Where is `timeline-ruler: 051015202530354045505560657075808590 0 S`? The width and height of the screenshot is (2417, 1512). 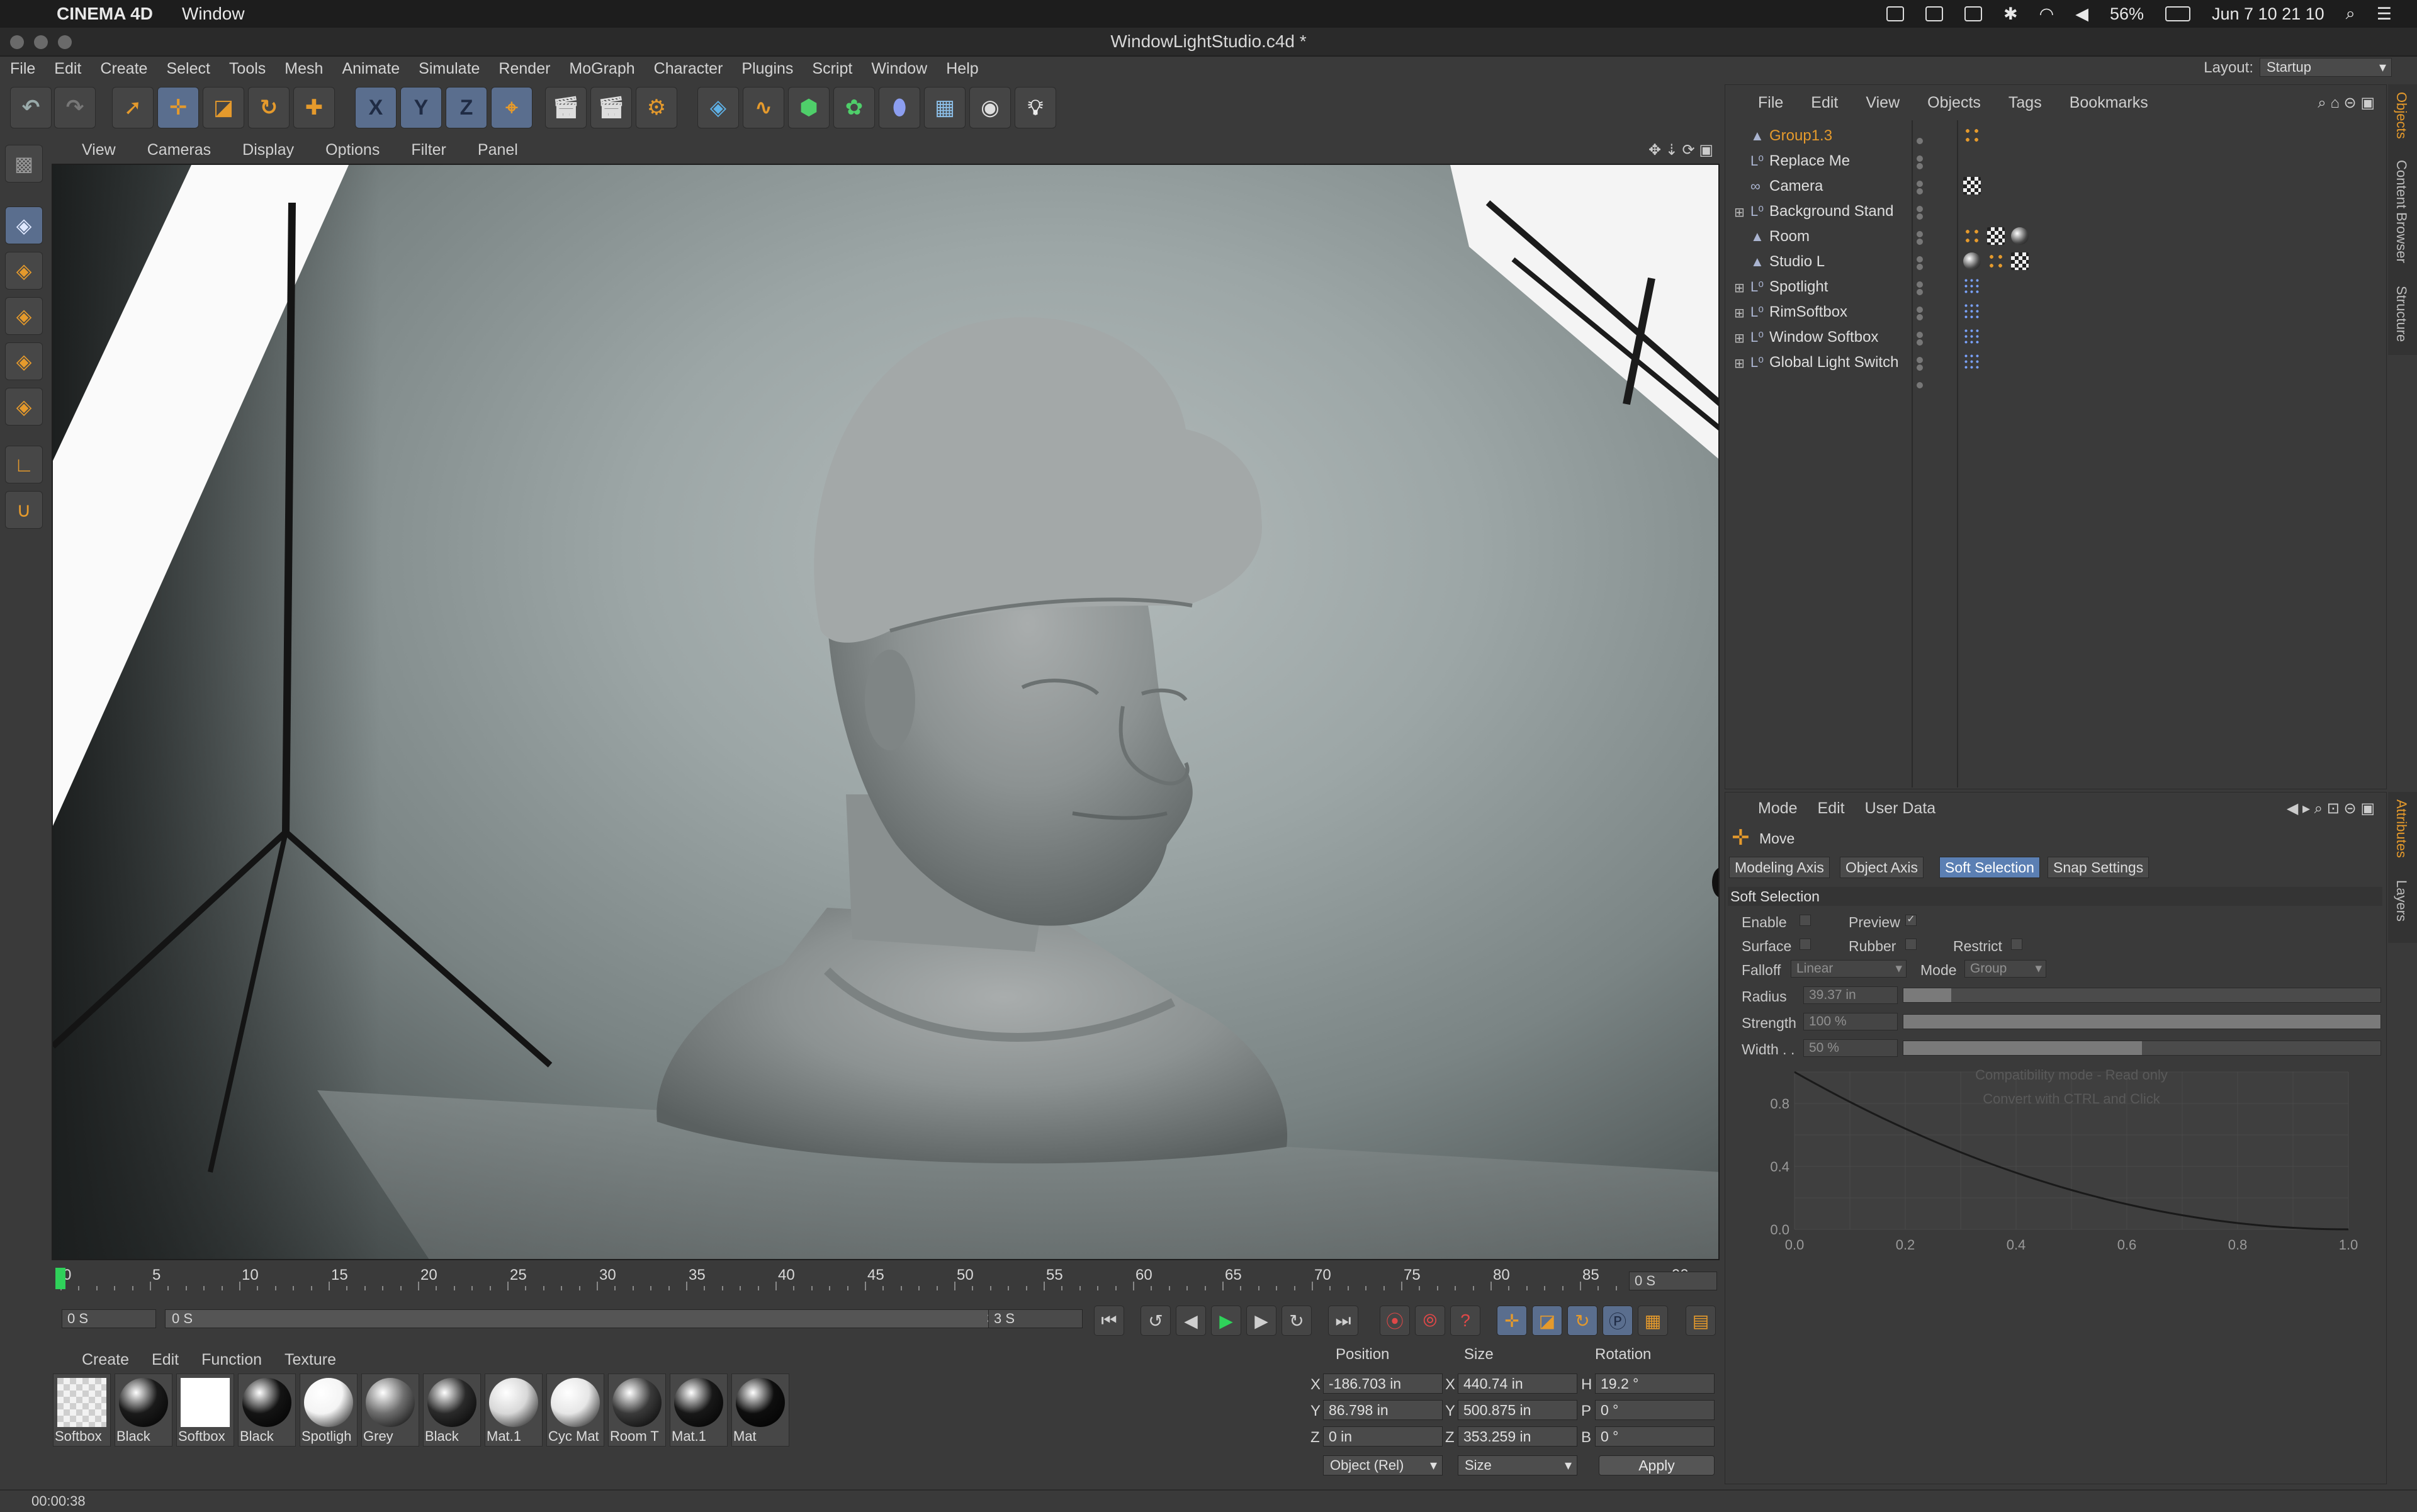 timeline-ruler: 051015202530354045505560657075808590 0 S is located at coordinates (886, 1279).